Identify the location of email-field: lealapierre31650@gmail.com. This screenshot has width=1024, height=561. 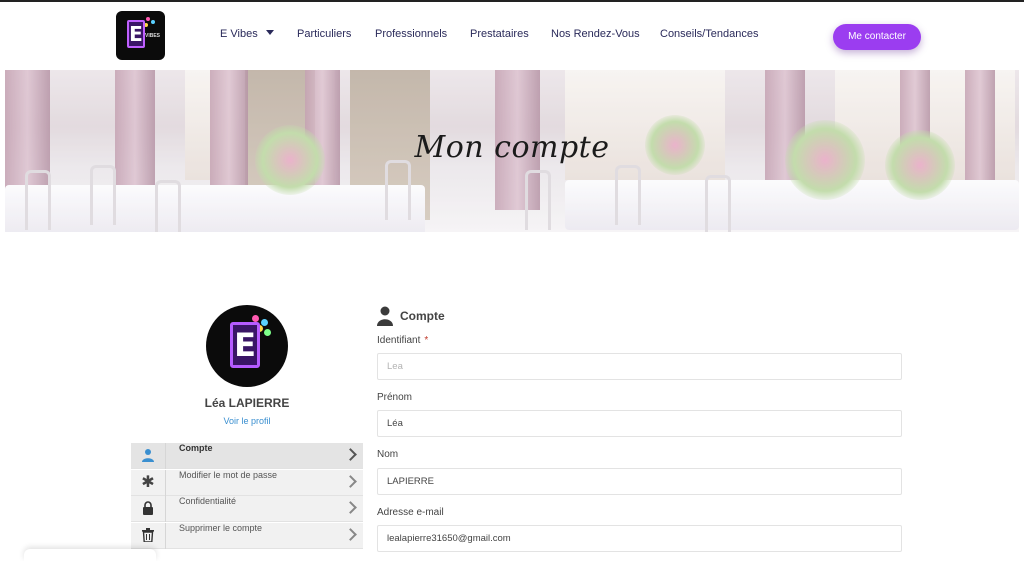
(639, 538).